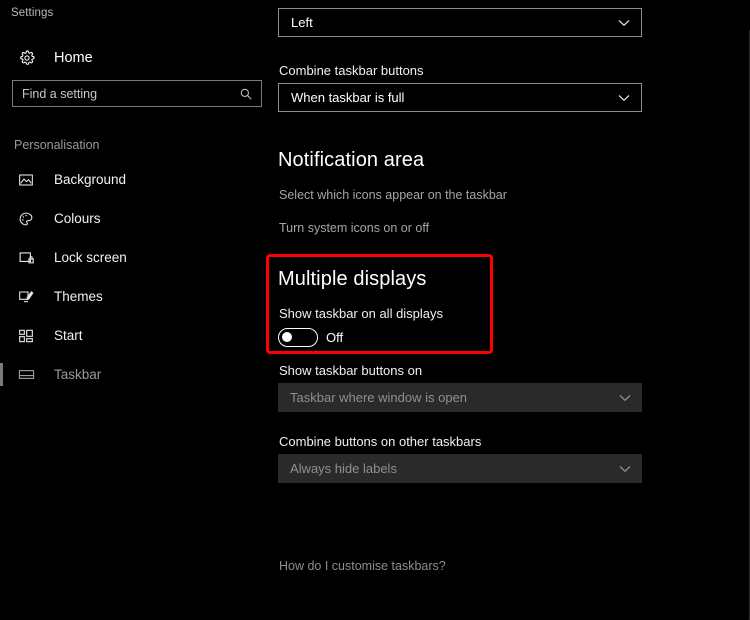 This screenshot has height=620, width=750. I want to click on combine-taskbar-buttons-value: When taskbar is full, so click(348, 97).